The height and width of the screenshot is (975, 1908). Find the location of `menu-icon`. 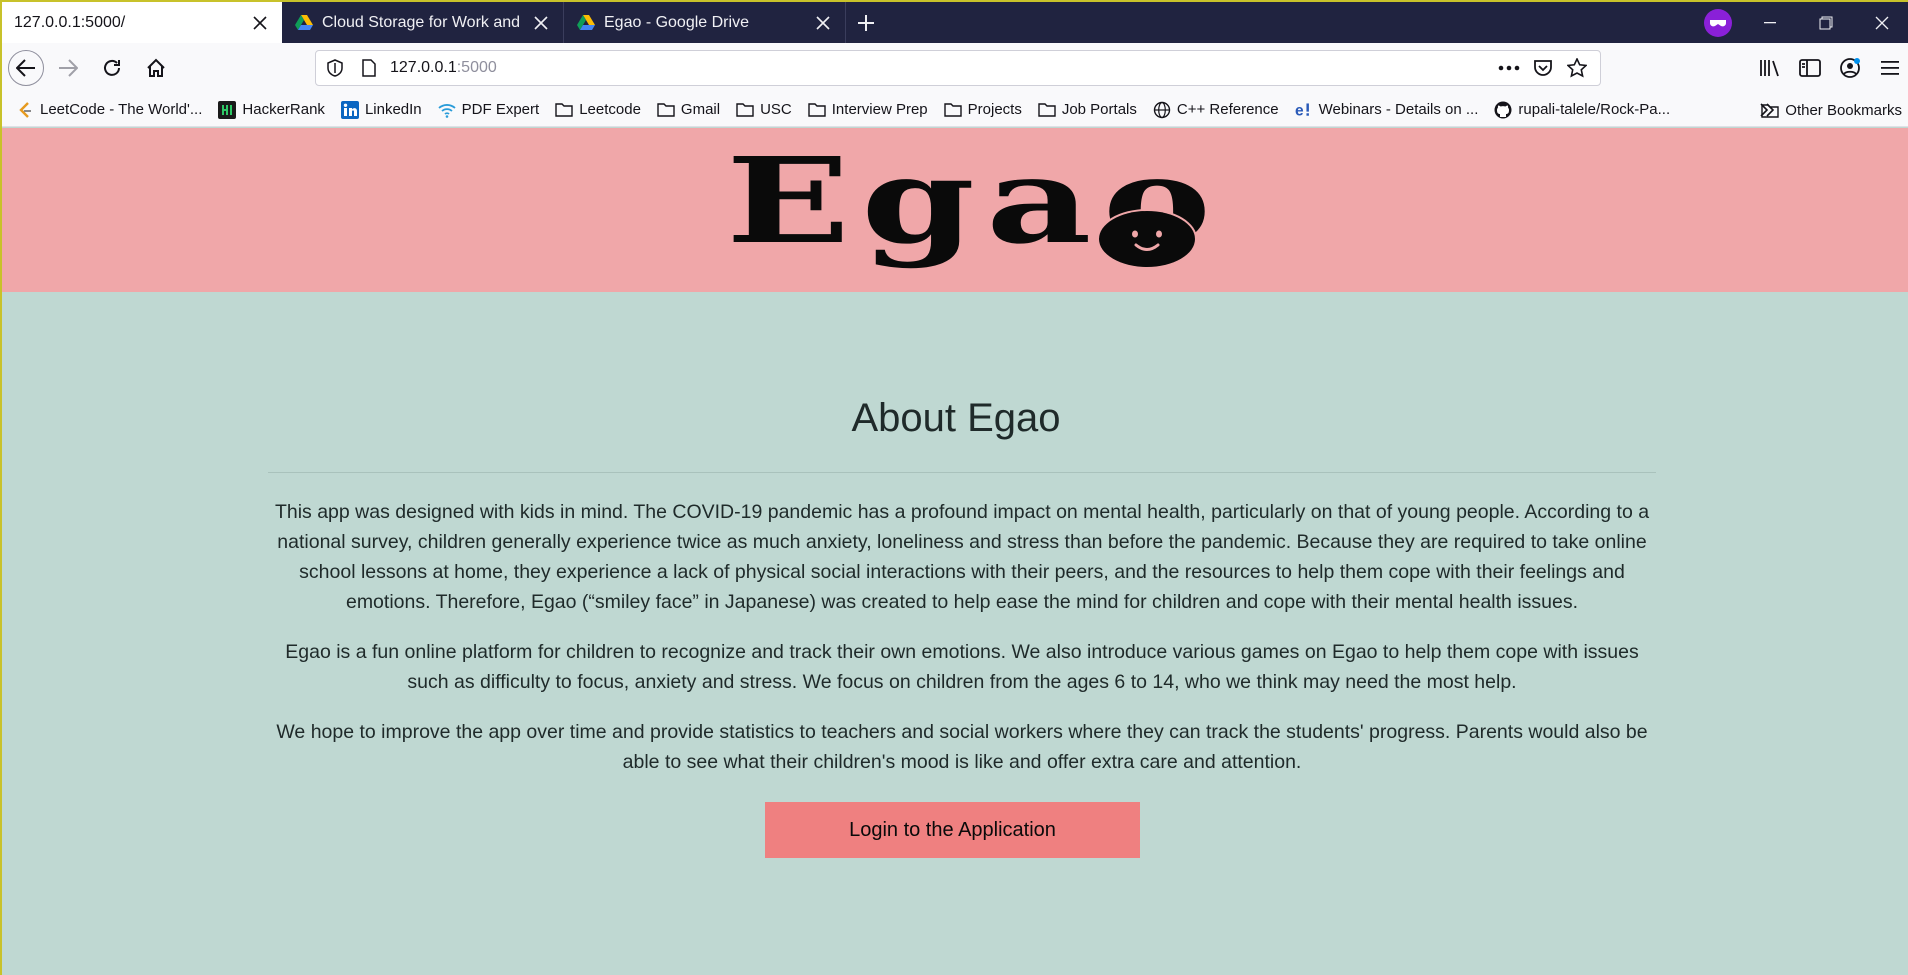

menu-icon is located at coordinates (1889, 68).